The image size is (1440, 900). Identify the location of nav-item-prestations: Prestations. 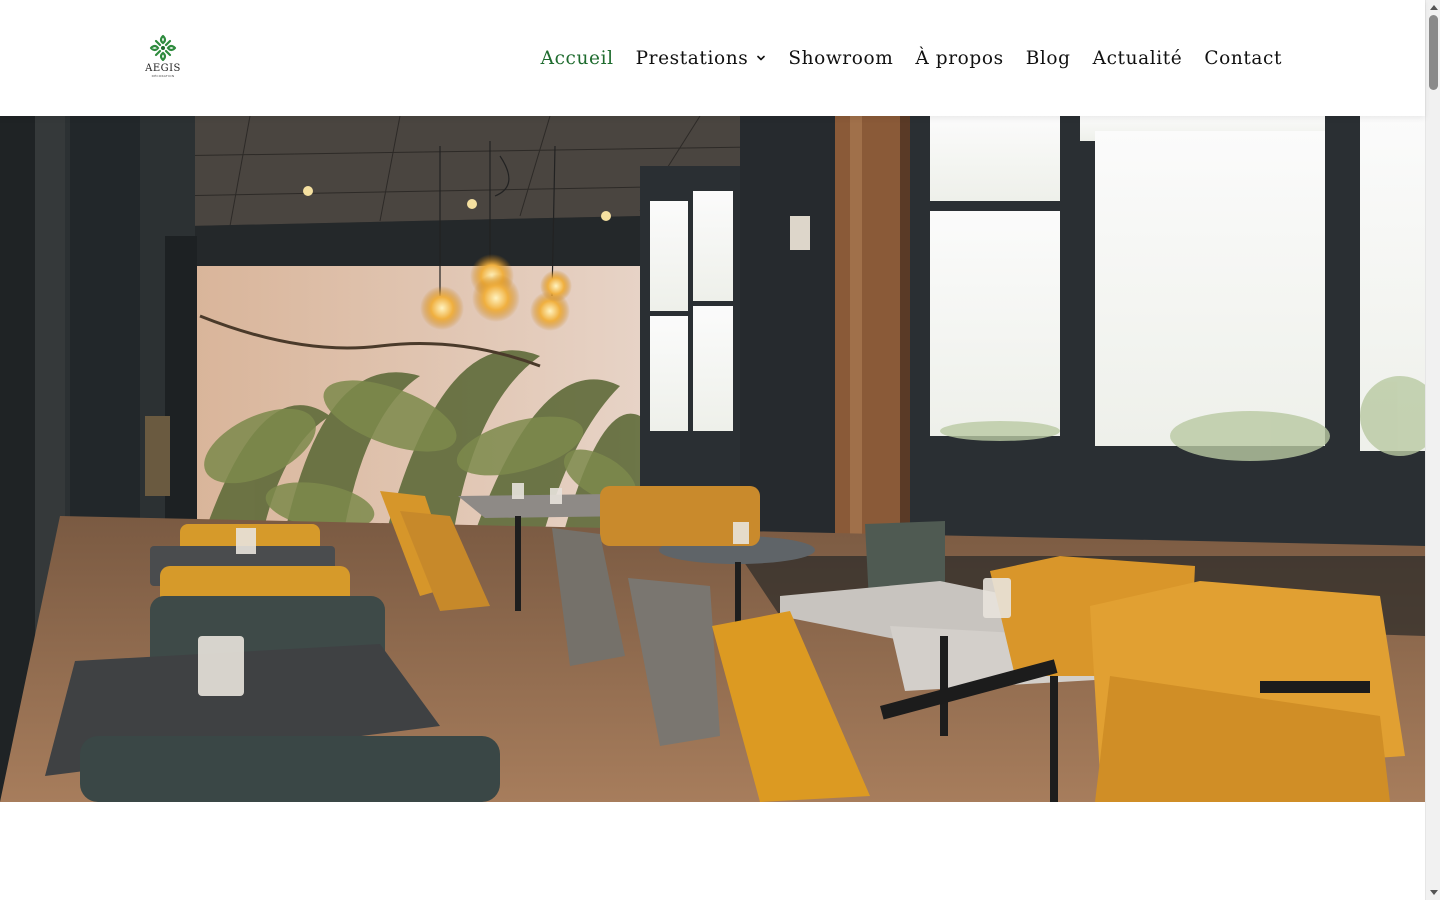
(701, 58).